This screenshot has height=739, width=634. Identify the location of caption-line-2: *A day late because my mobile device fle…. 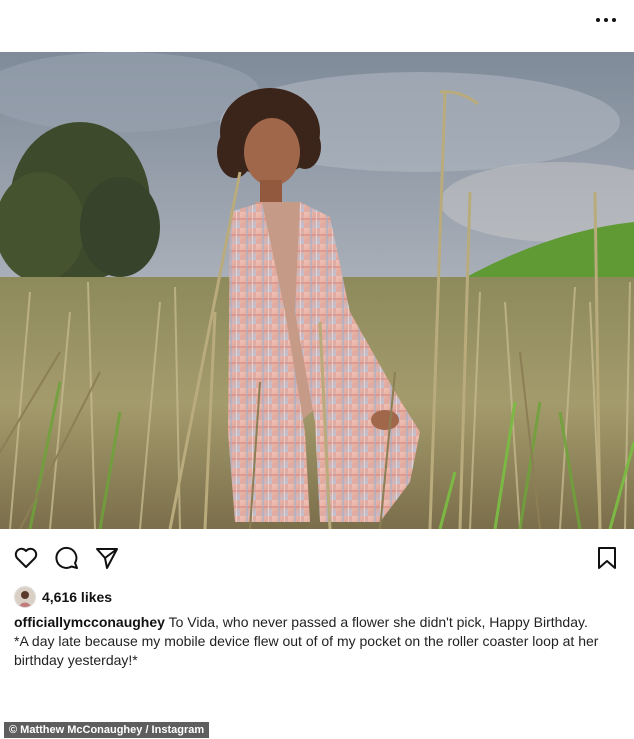
(306, 641).